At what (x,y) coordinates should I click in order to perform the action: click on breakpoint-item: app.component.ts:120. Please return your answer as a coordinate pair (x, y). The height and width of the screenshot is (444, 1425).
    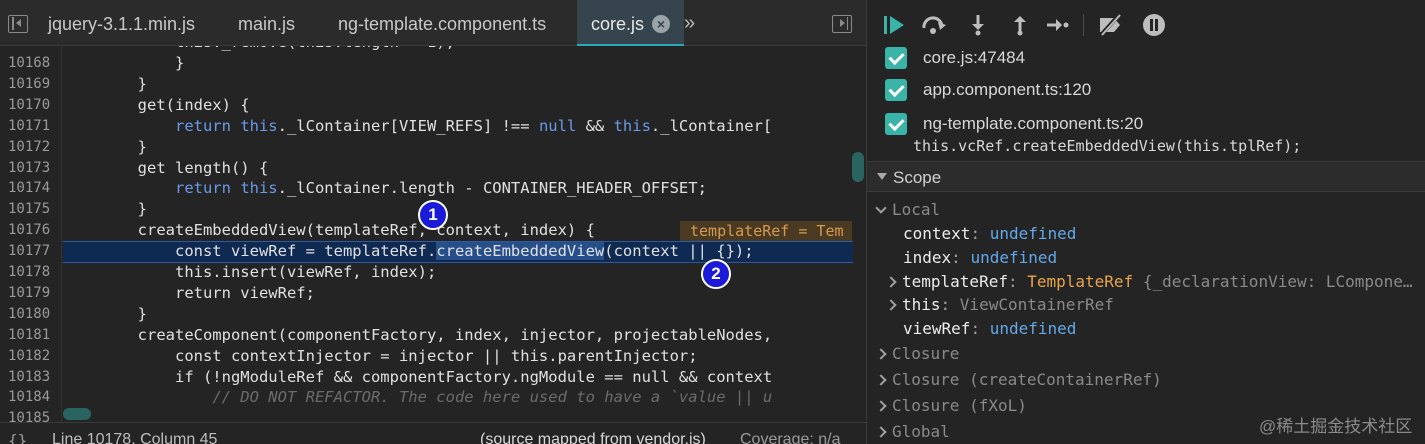
    Looking at the image, I should click on (1146, 91).